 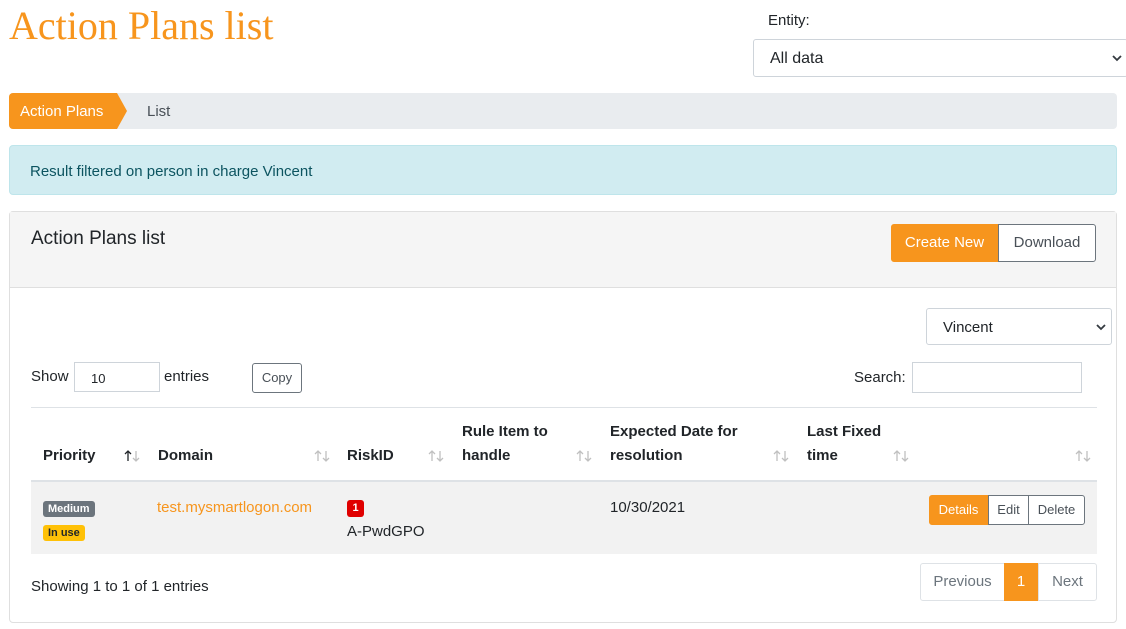 I want to click on entity-label: Entity:, so click(x=789, y=20).